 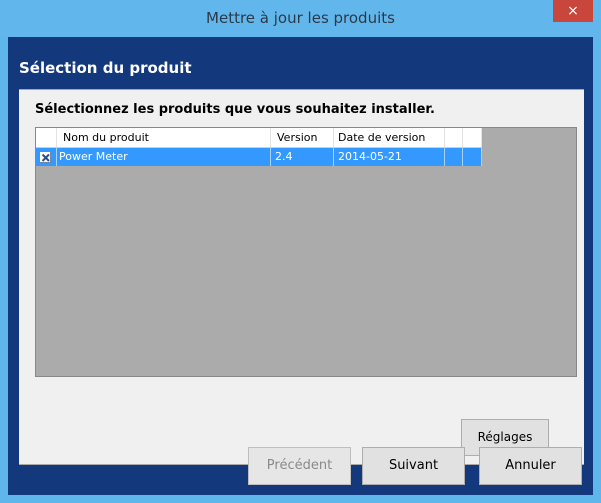 What do you see at coordinates (299, 466) in the screenshot?
I see `previous-button: Précédent` at bounding box center [299, 466].